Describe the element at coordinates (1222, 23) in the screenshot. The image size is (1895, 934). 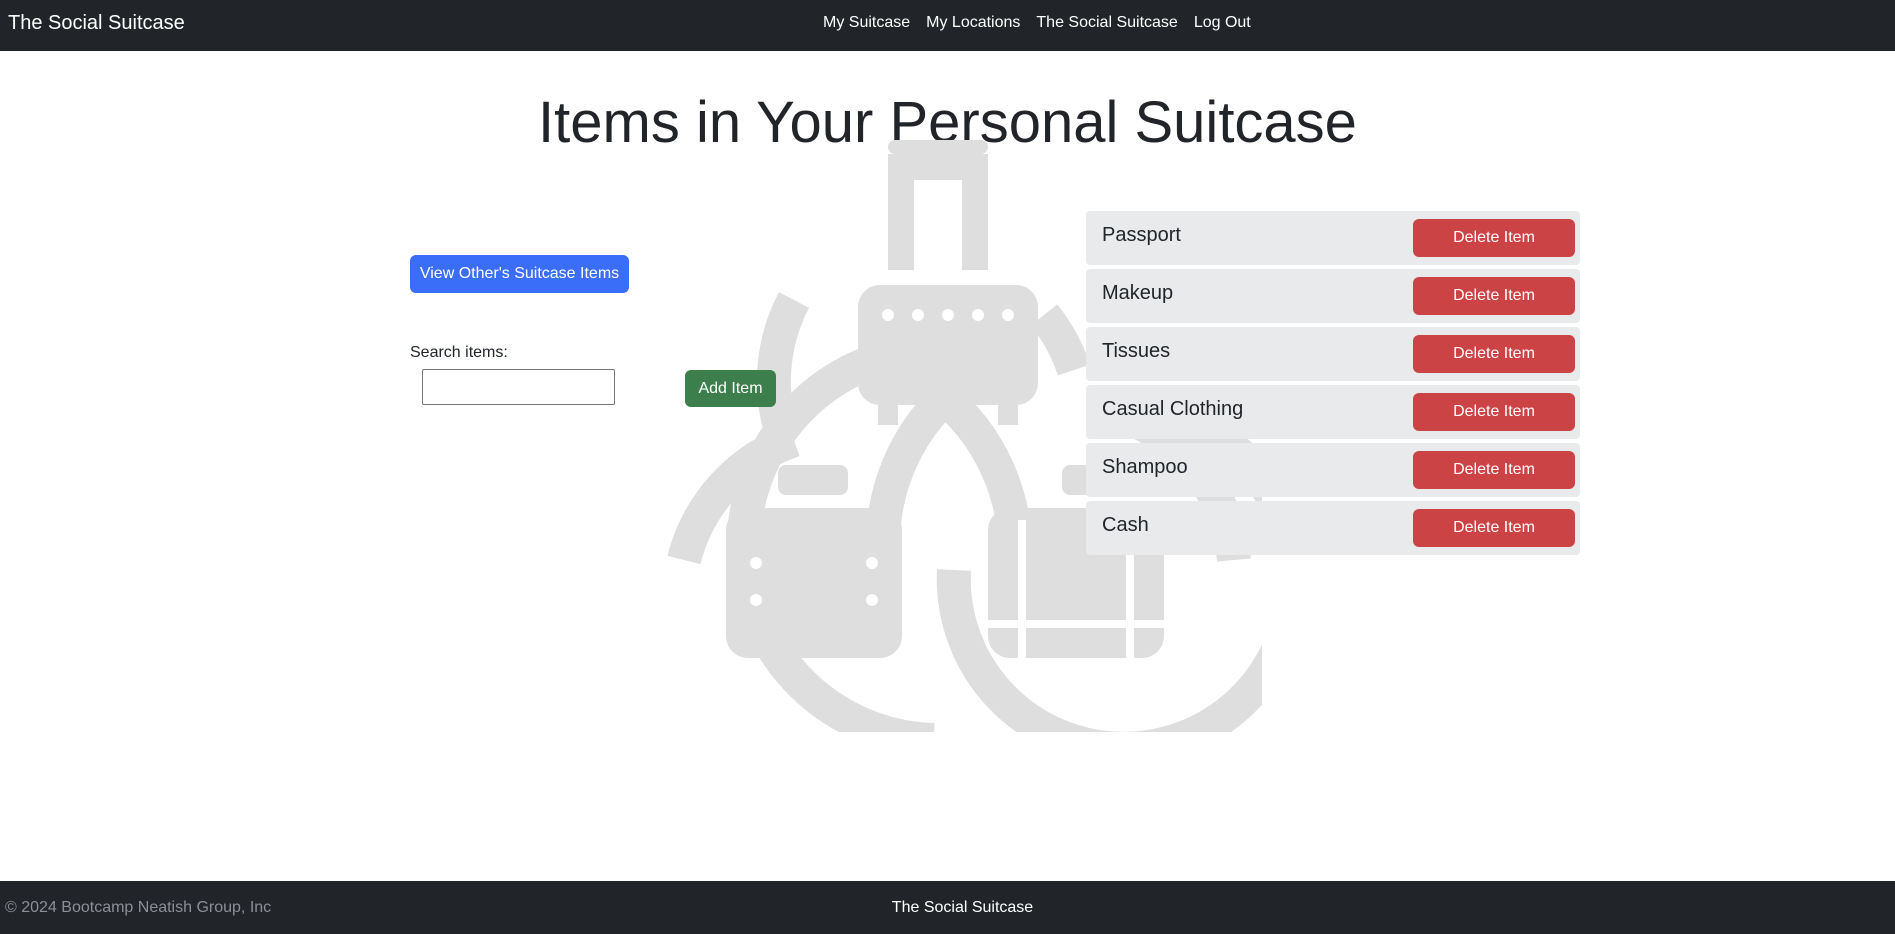
I see `nav-link-log-out: Log Out` at that location.